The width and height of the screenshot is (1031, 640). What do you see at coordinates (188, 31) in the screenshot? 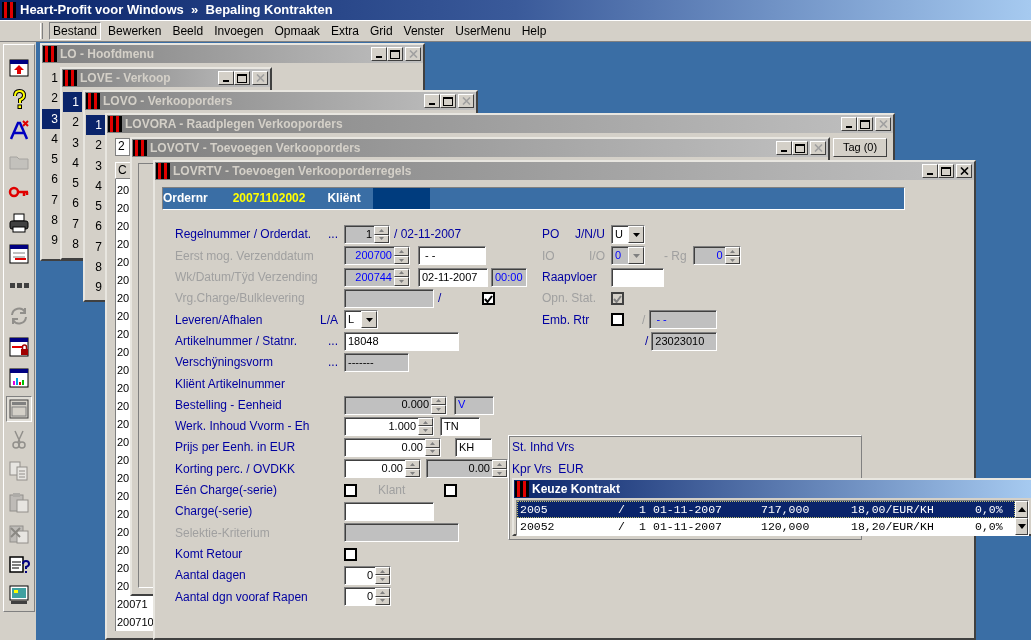
I see `menu-item: Beeld` at bounding box center [188, 31].